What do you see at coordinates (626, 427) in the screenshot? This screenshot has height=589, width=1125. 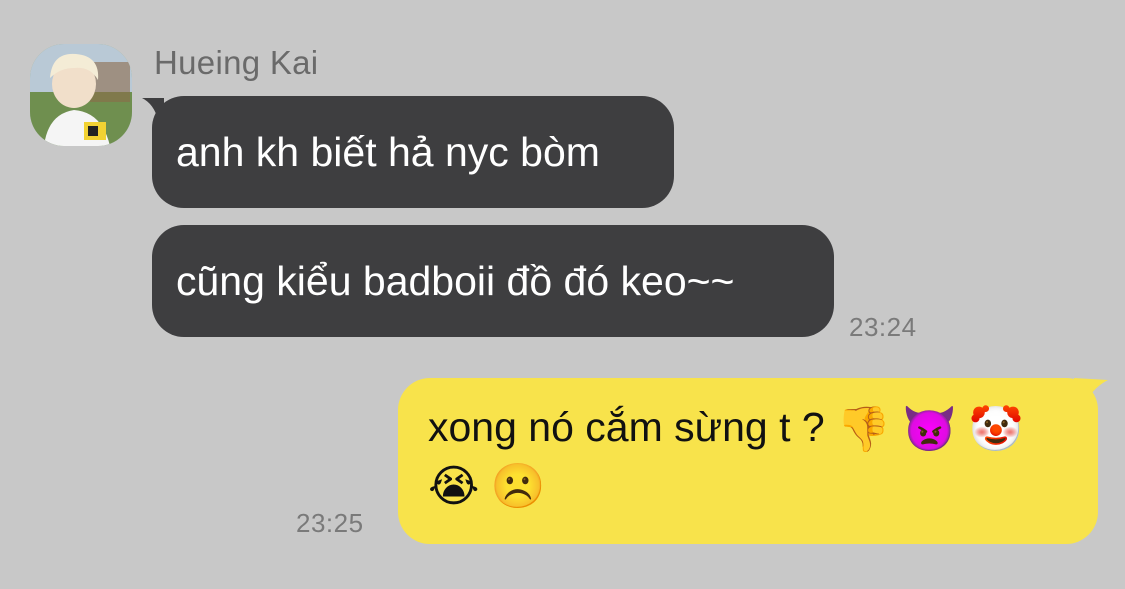 I see `message-text: xong nó cắm sừng t ?` at bounding box center [626, 427].